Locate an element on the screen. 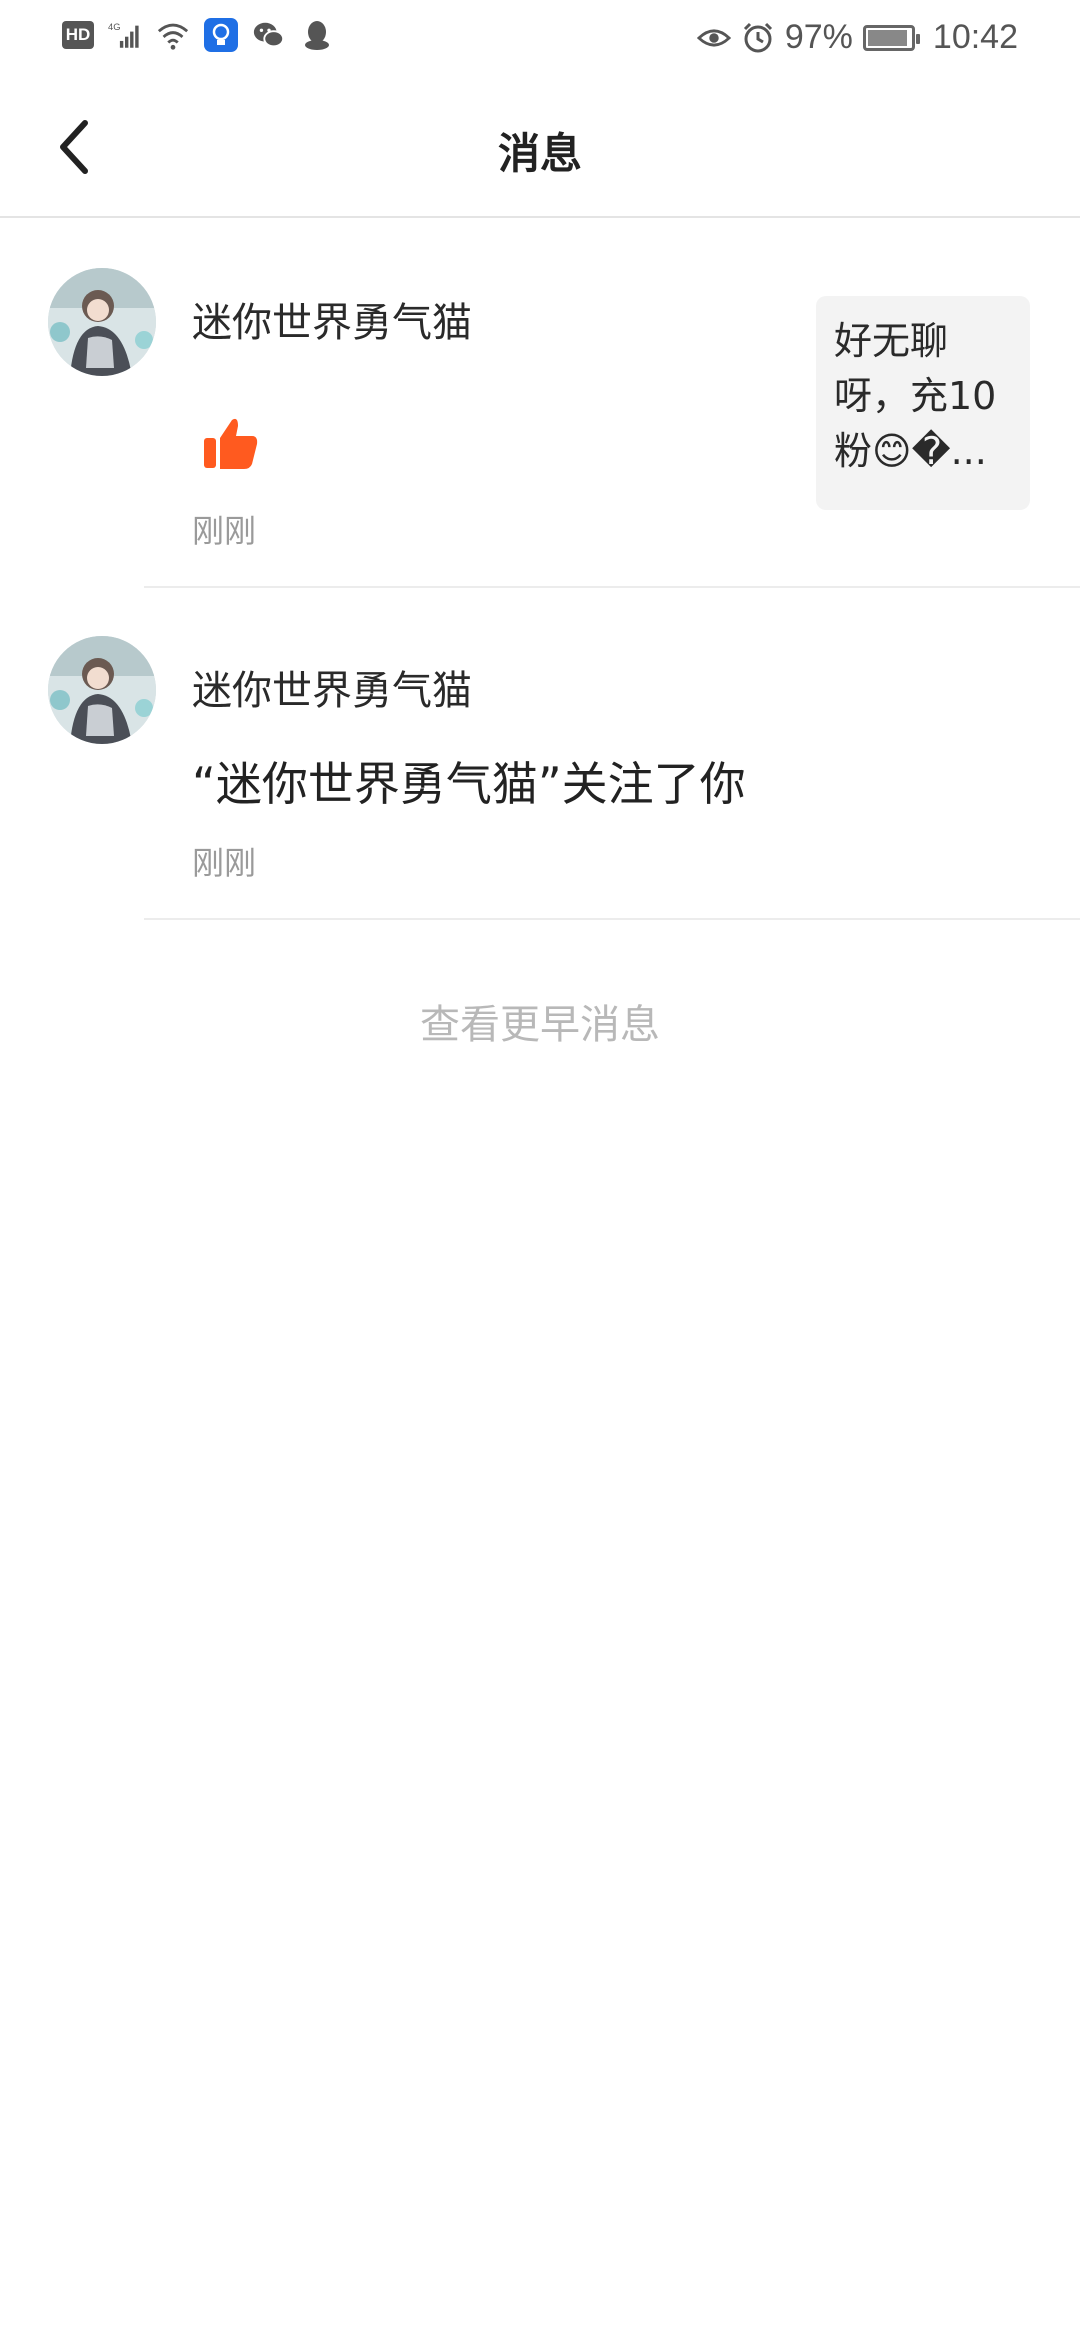 This screenshot has height=2340, width=1080. wechat-icon is located at coordinates (269, 35).